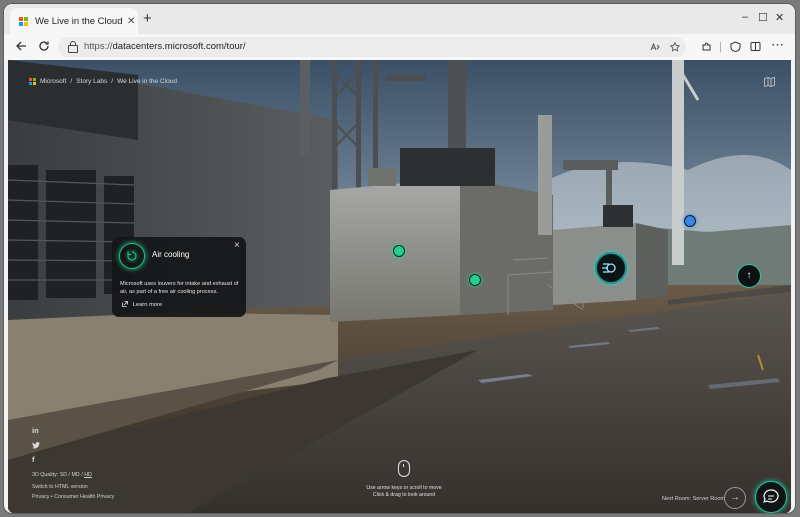 The width and height of the screenshot is (800, 517). I want to click on microsoft-logo-icon, so click(32, 81).